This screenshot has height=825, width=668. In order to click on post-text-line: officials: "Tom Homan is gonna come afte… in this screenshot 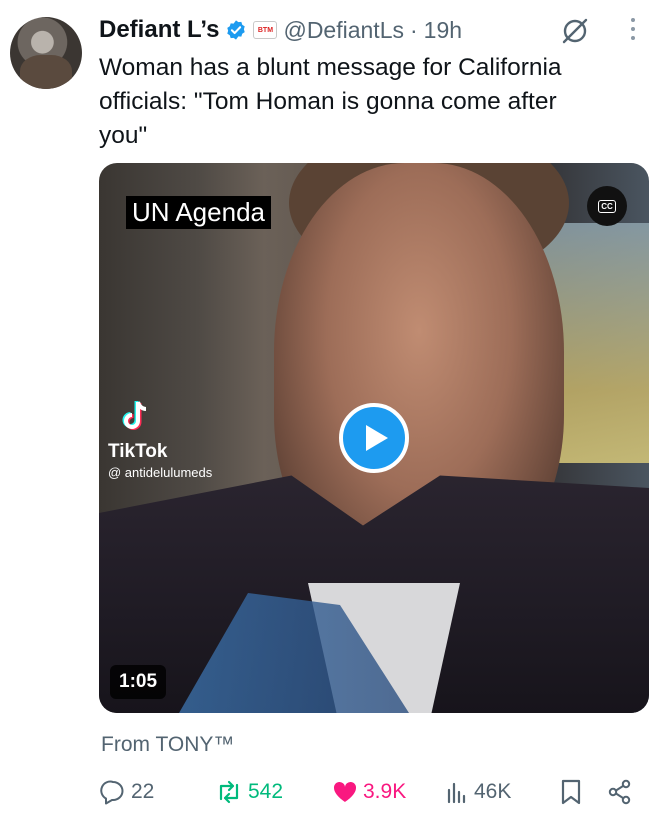, I will do `click(328, 101)`.